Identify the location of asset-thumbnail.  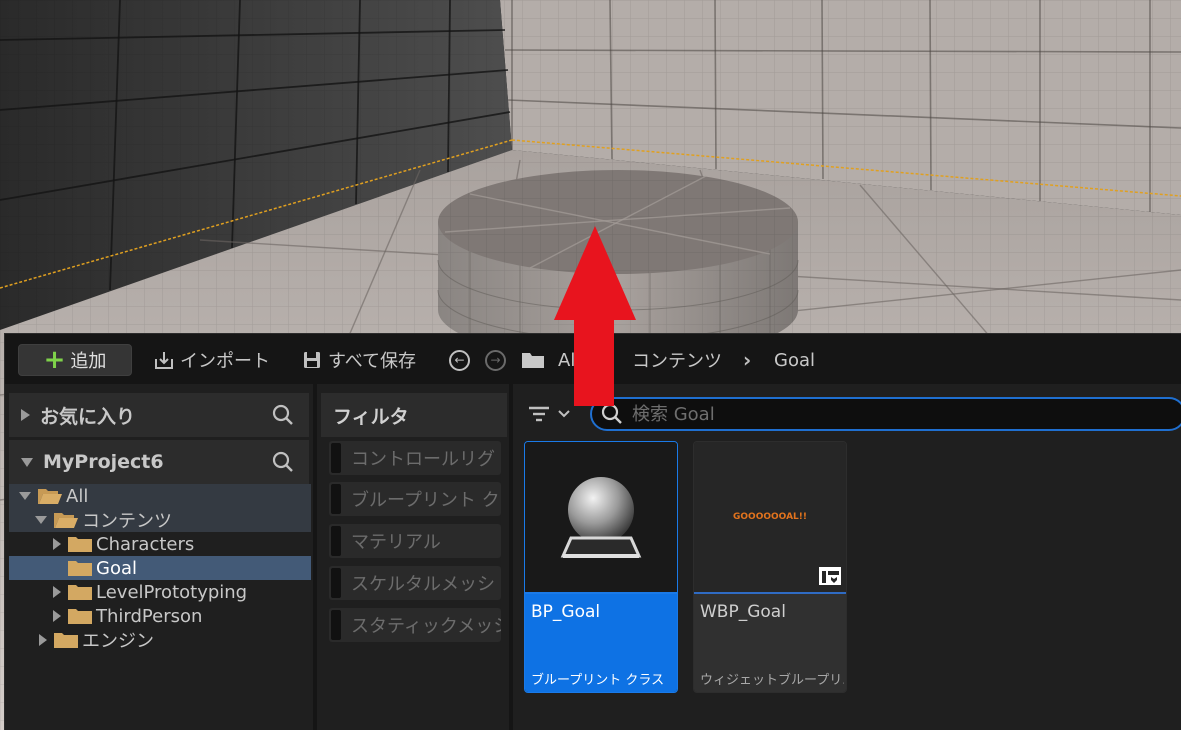
(601, 517).